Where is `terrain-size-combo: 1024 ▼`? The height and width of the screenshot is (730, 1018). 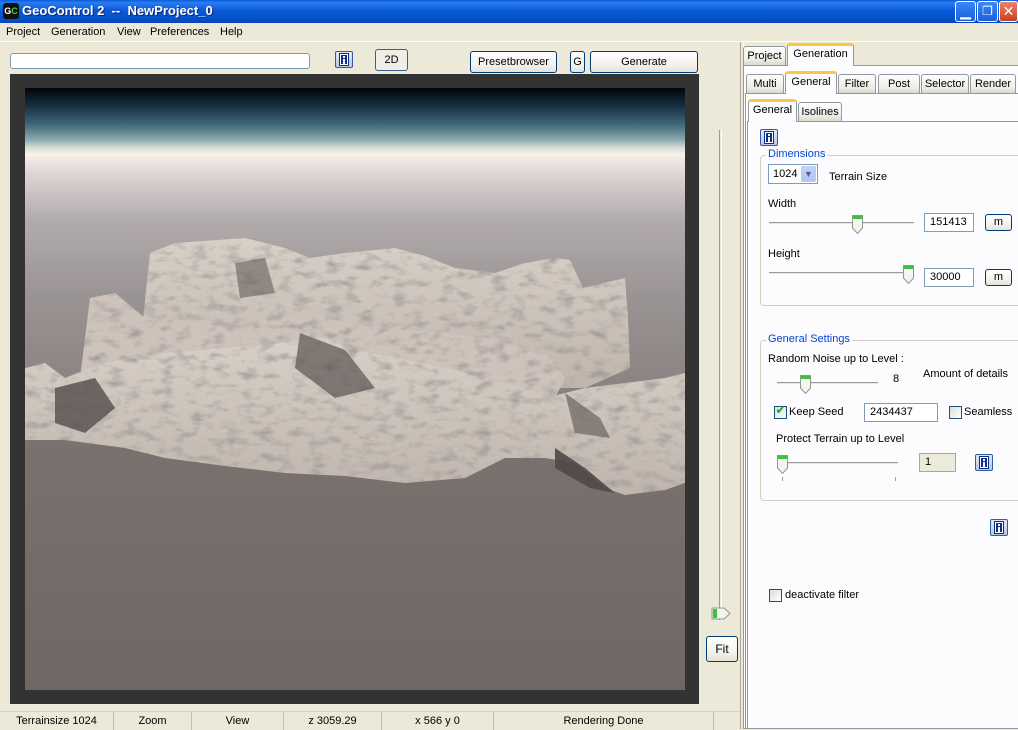
terrain-size-combo: 1024 ▼ is located at coordinates (793, 174).